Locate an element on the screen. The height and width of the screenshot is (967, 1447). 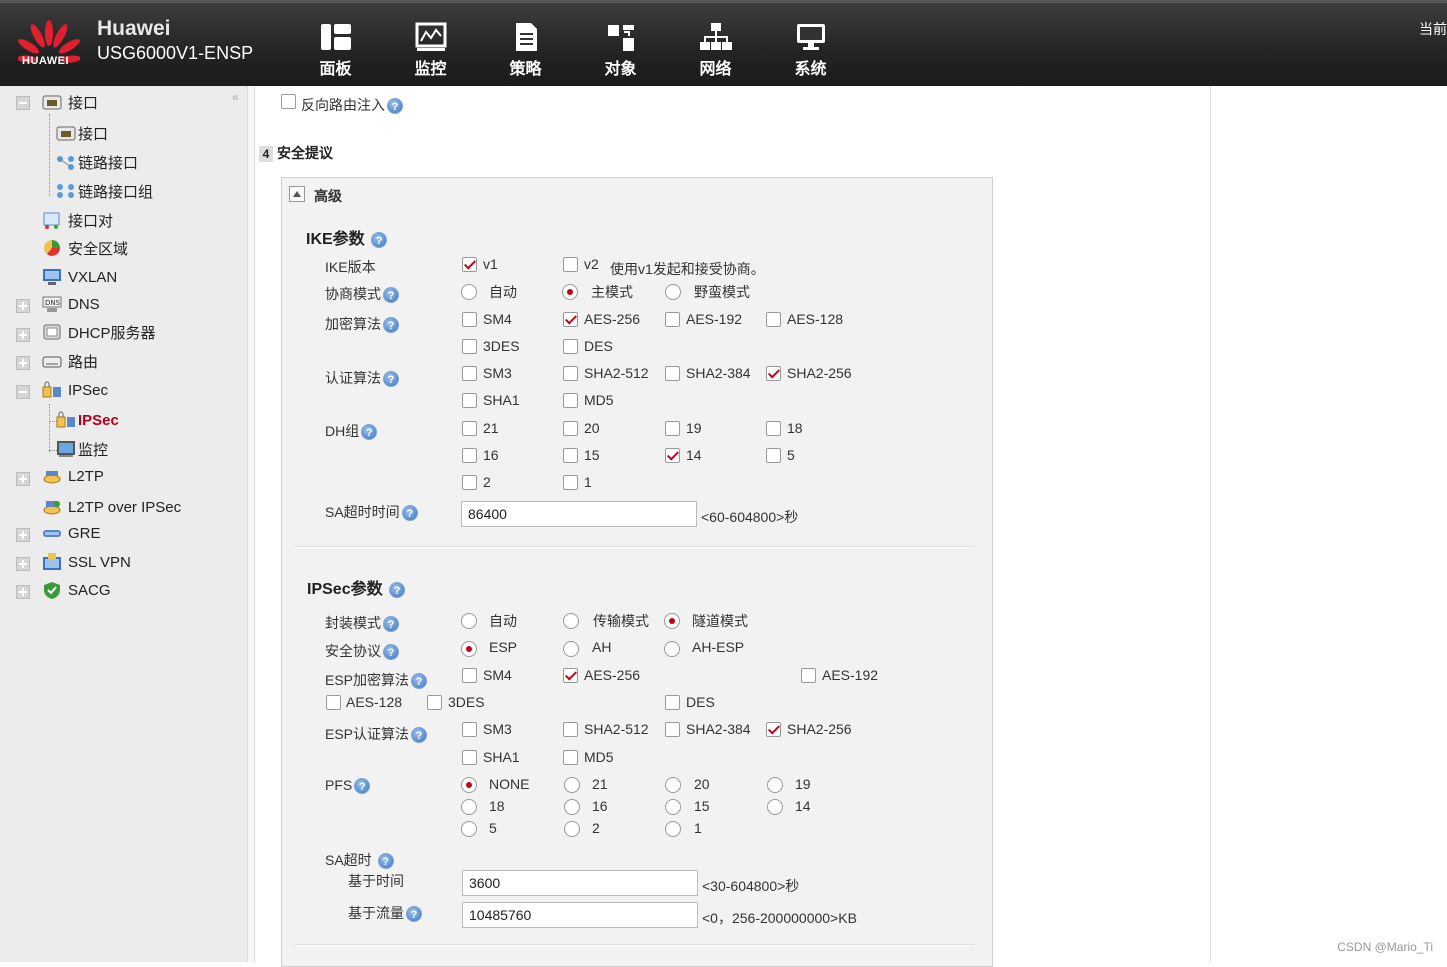
dh-19-checkbox is located at coordinates (672, 428).